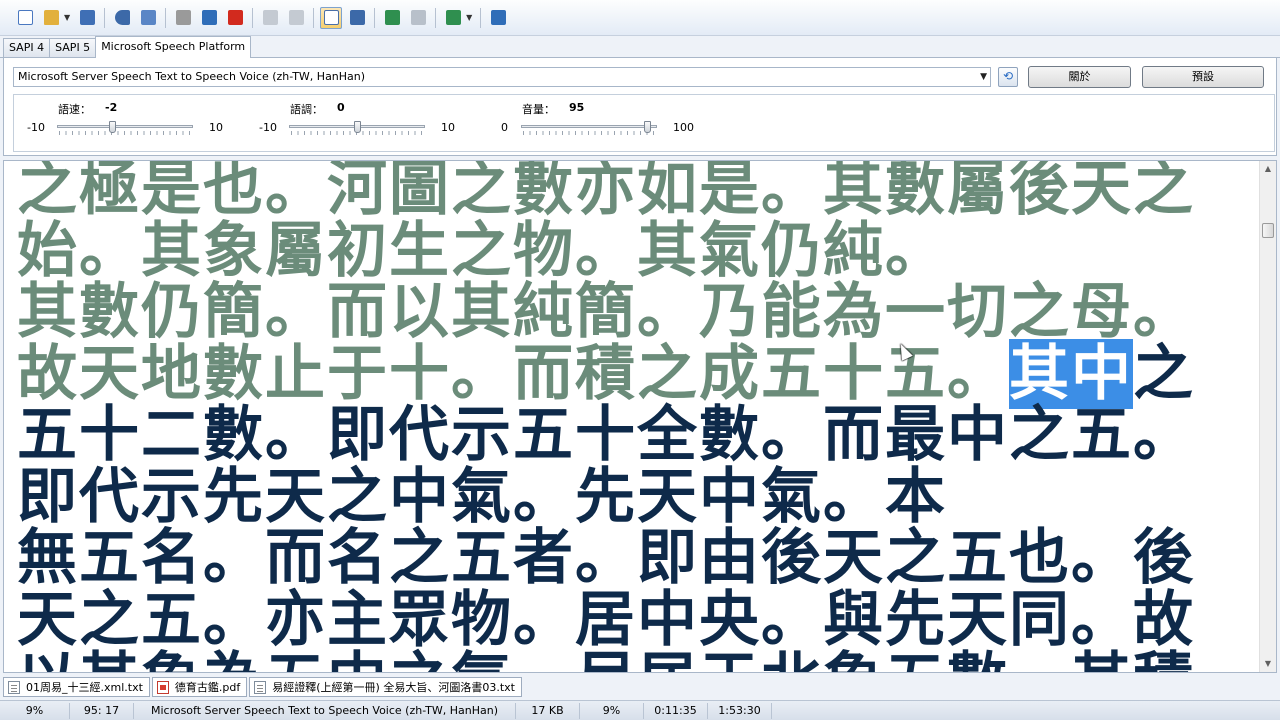  I want to click on file-tab-label: 01周易_十三經.xml.txt, so click(84, 687).